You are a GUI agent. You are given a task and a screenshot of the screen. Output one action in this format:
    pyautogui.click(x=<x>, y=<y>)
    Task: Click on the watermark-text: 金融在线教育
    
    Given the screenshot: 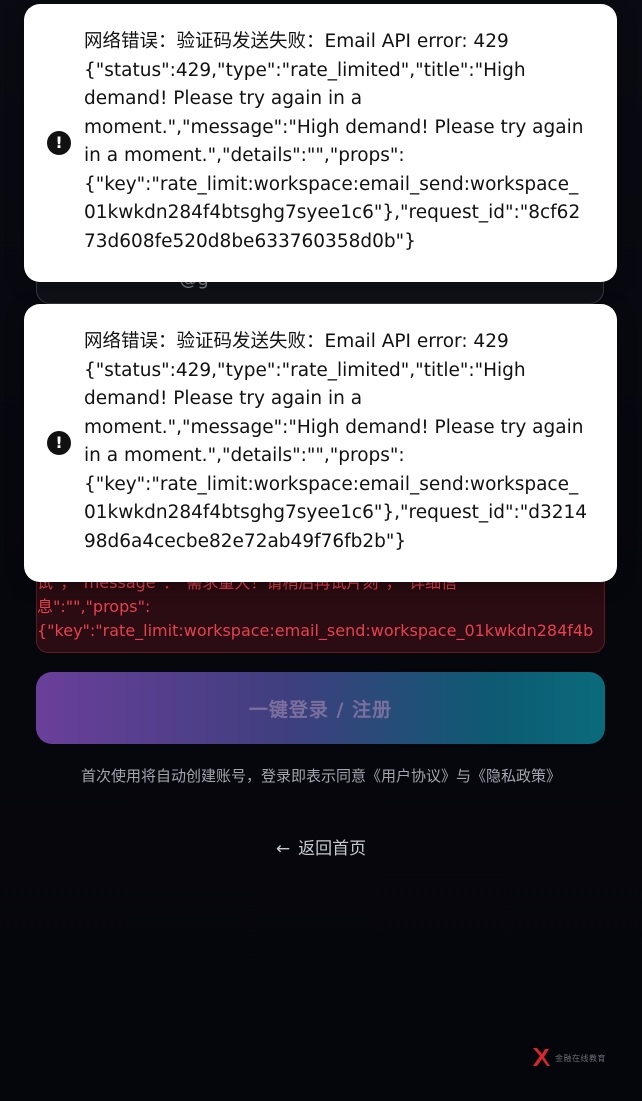 What is the action you would take?
    pyautogui.click(x=580, y=1058)
    